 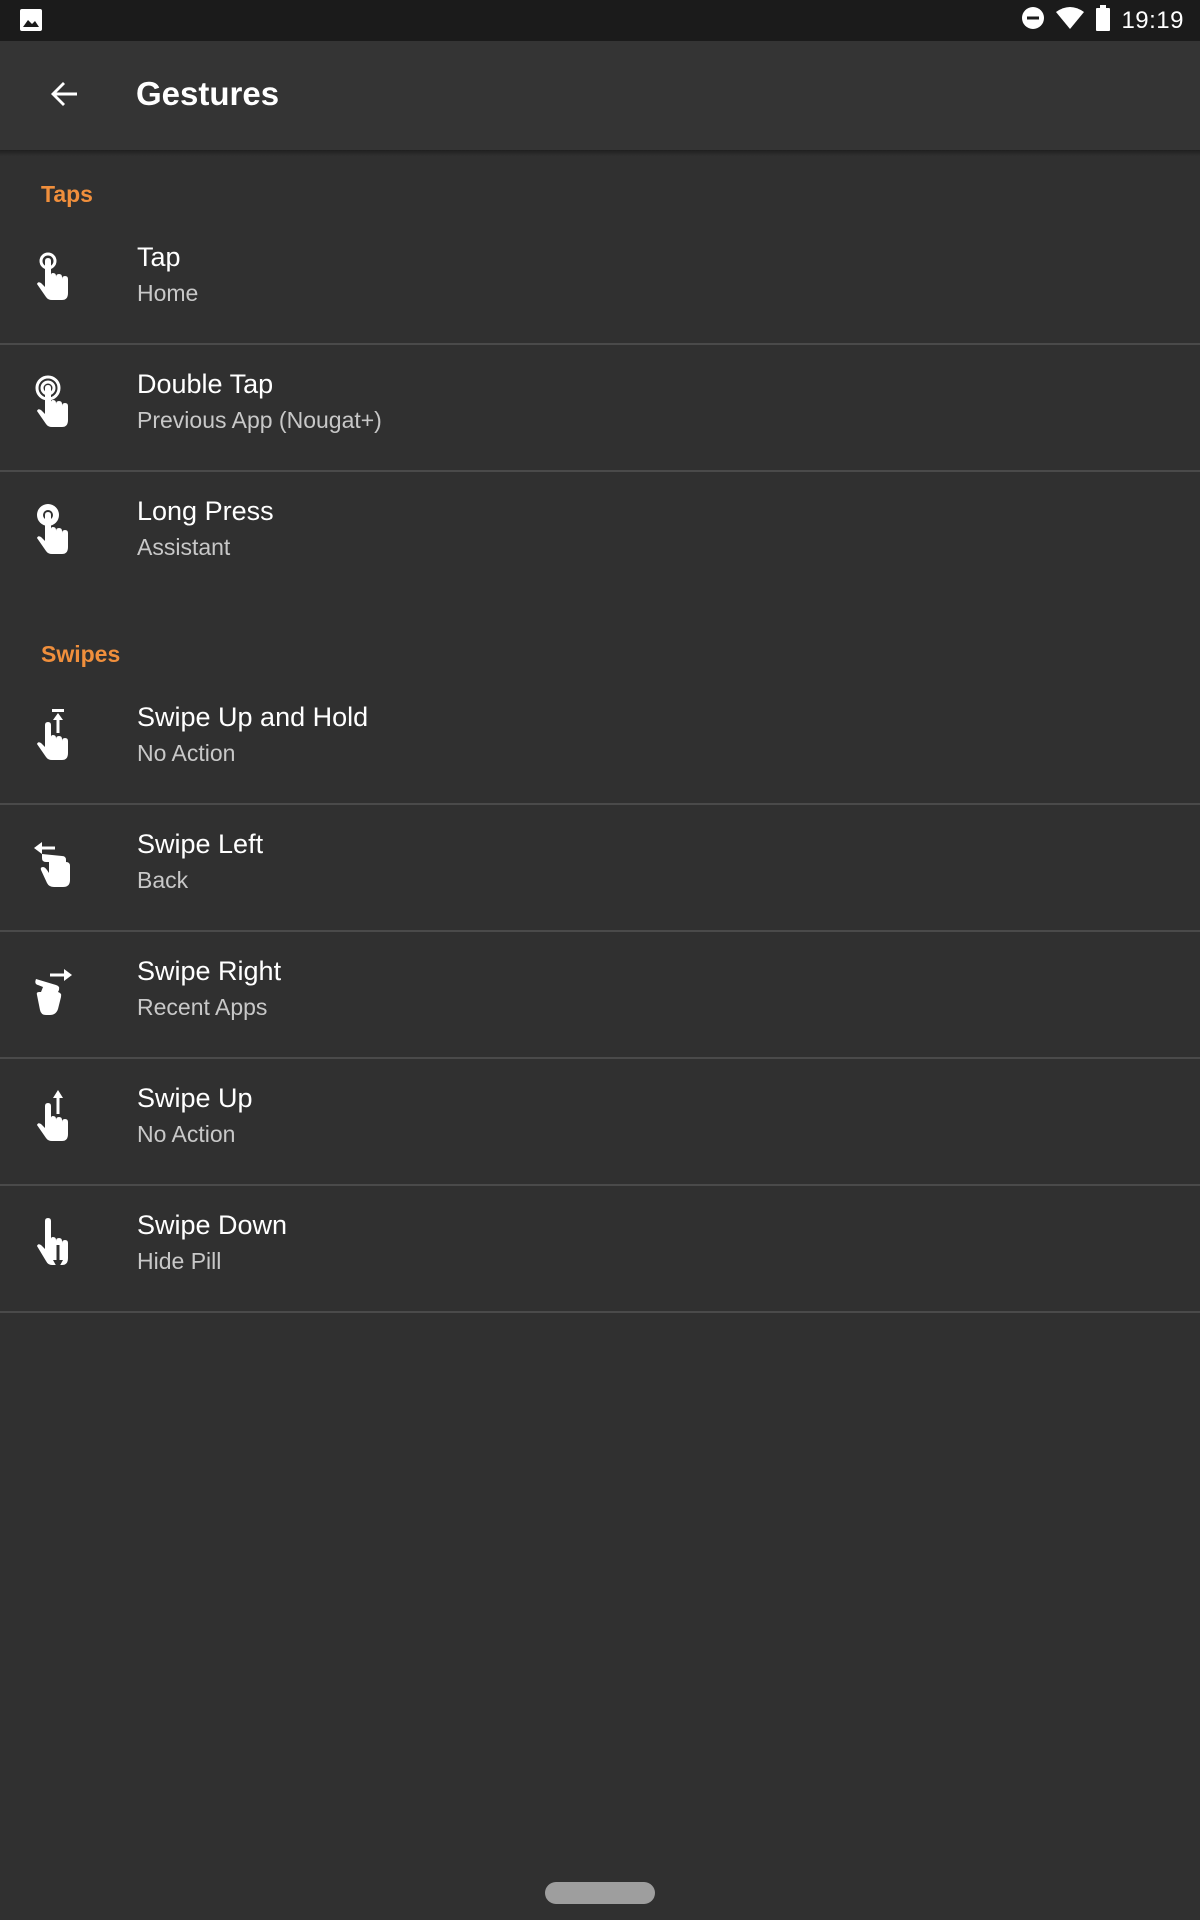 What do you see at coordinates (253, 717) in the screenshot?
I see `item-title: Swipe Up and Hold` at bounding box center [253, 717].